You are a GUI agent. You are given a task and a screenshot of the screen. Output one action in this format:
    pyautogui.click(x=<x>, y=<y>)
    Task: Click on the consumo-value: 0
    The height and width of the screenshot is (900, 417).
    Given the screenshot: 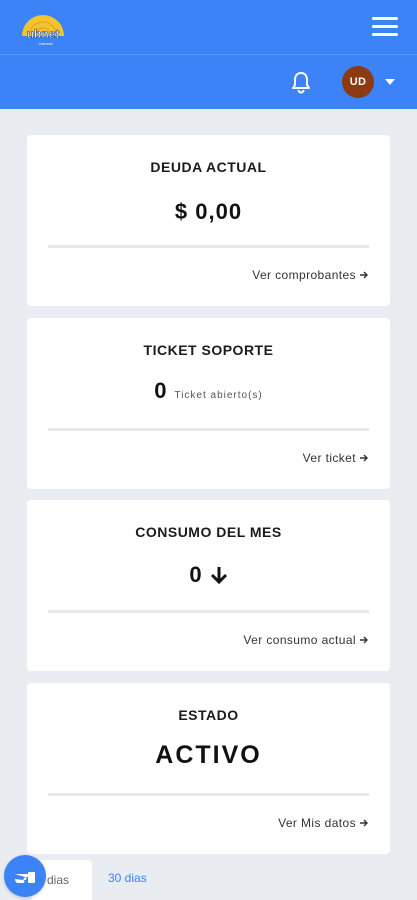 What is the action you would take?
    pyautogui.click(x=195, y=574)
    